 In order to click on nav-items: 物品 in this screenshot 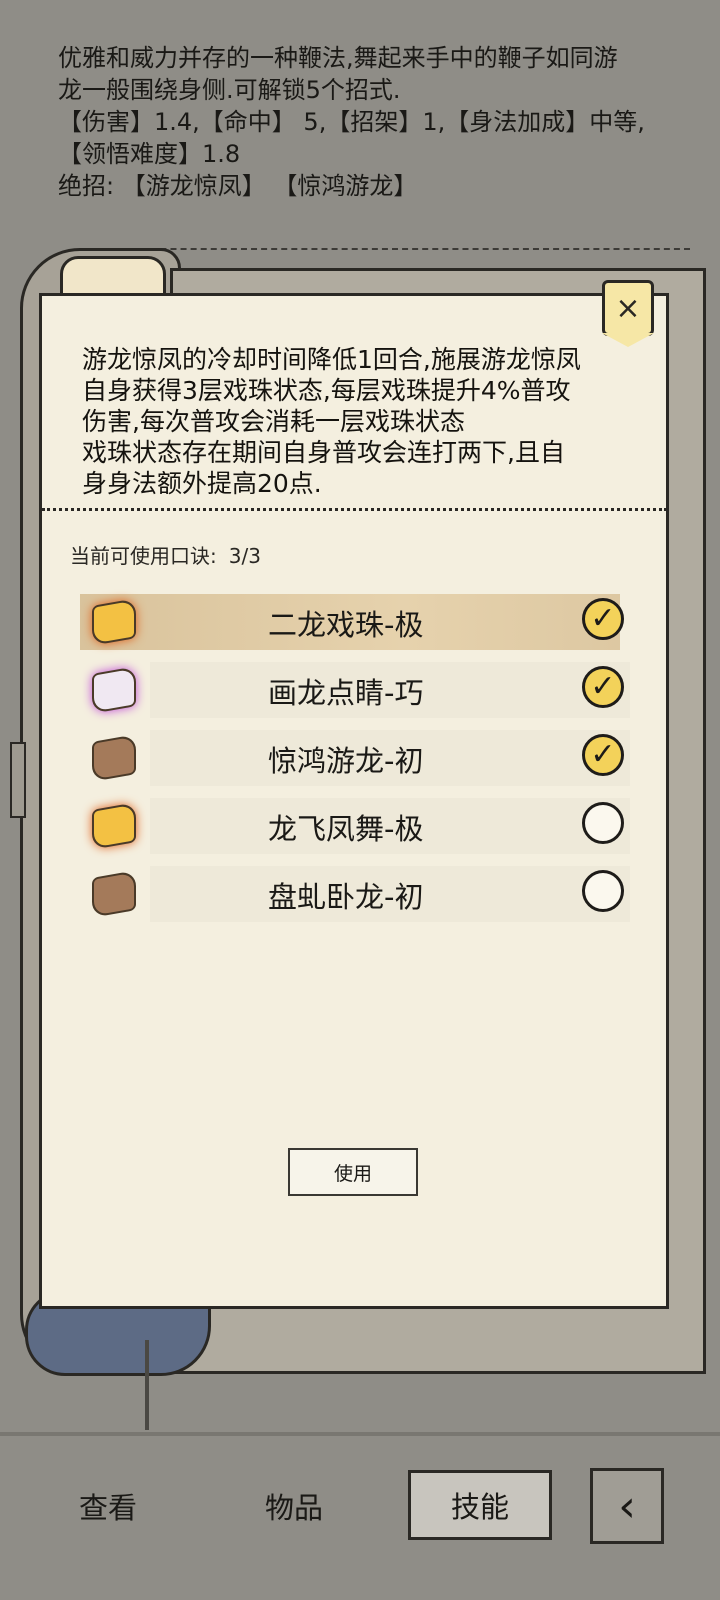, I will do `click(294, 1506)`.